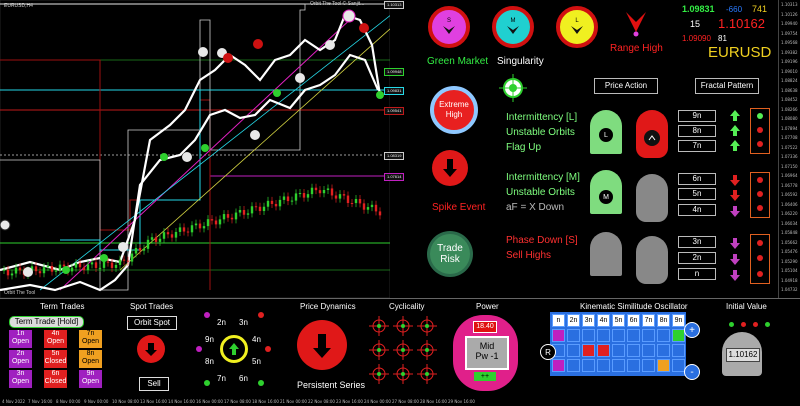 This screenshot has width=800, height=406. What do you see at coordinates (695, 24) in the screenshot?
I see `spread-value: 15` at bounding box center [695, 24].